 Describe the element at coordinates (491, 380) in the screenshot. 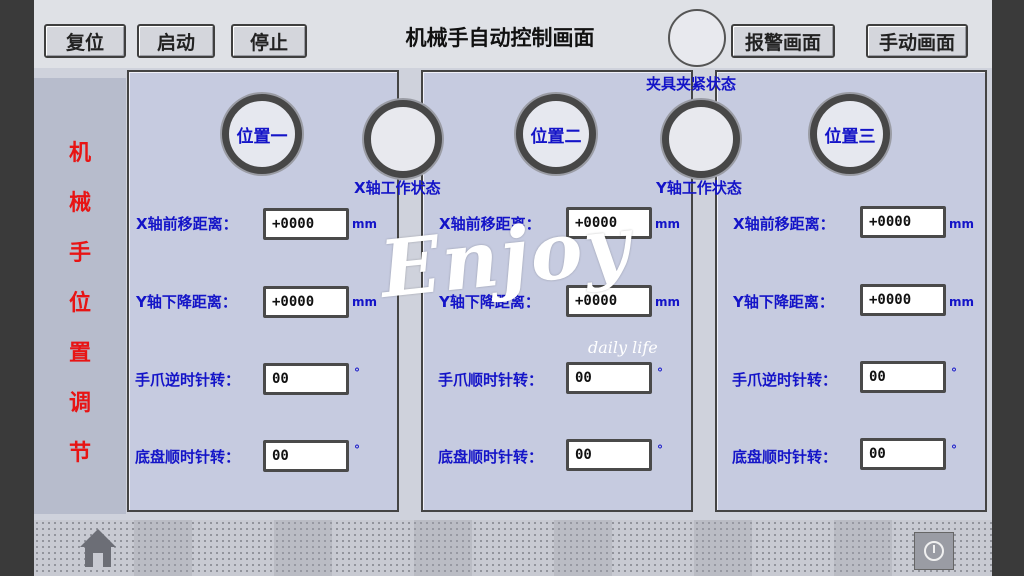

I see `gripper-rotate-label: 手爪顺时针转：` at that location.